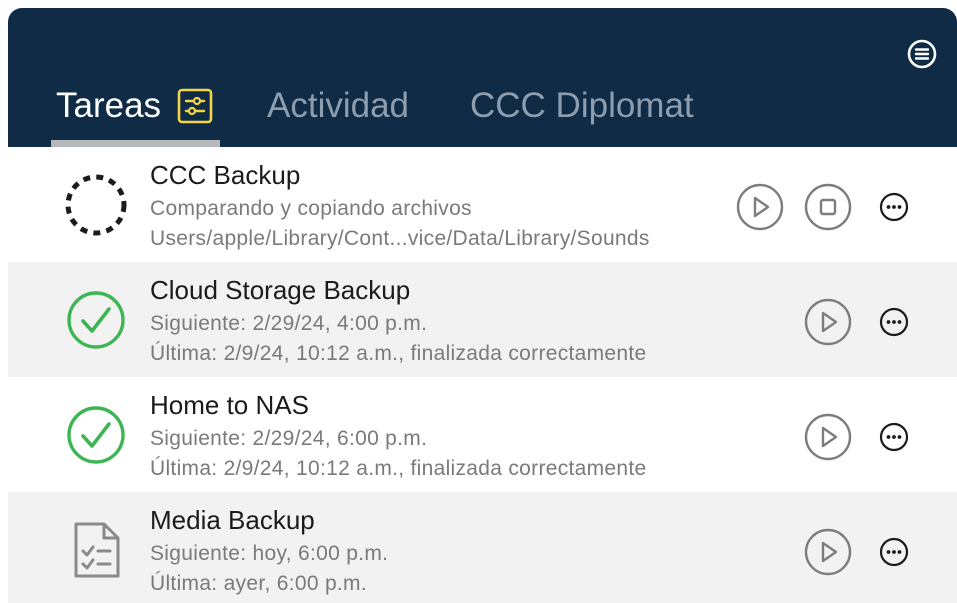 This screenshot has height=603, width=957. I want to click on task-next-run: Siguiente: hoy, 6:00 p.m., so click(269, 553).